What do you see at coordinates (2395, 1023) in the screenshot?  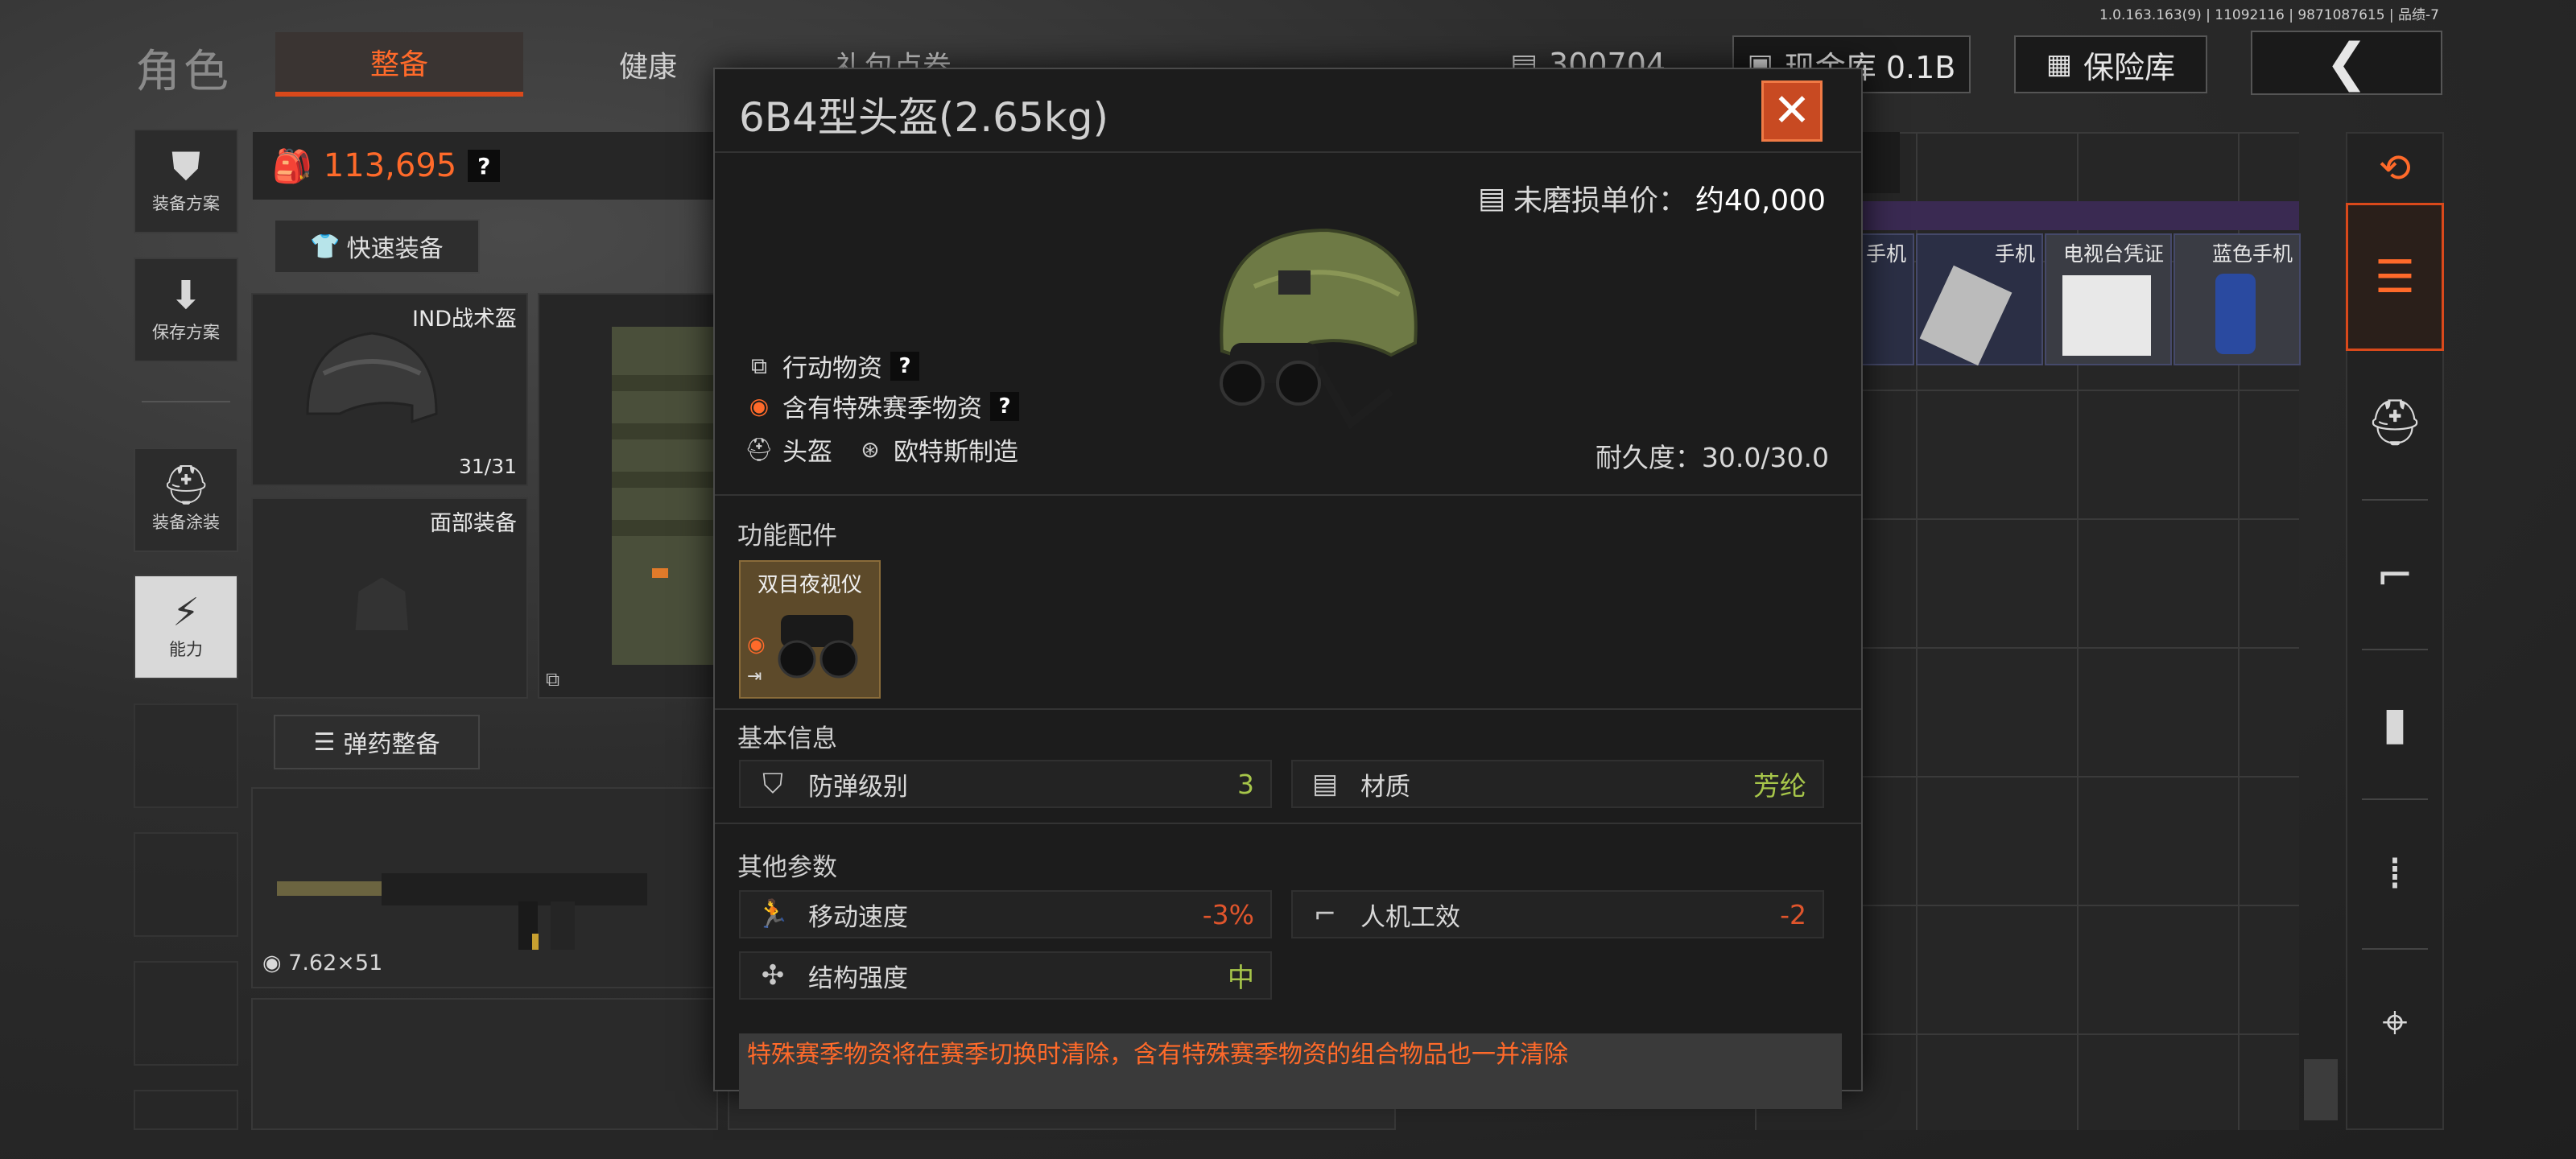 I see `scope-category-icon: ⌖` at bounding box center [2395, 1023].